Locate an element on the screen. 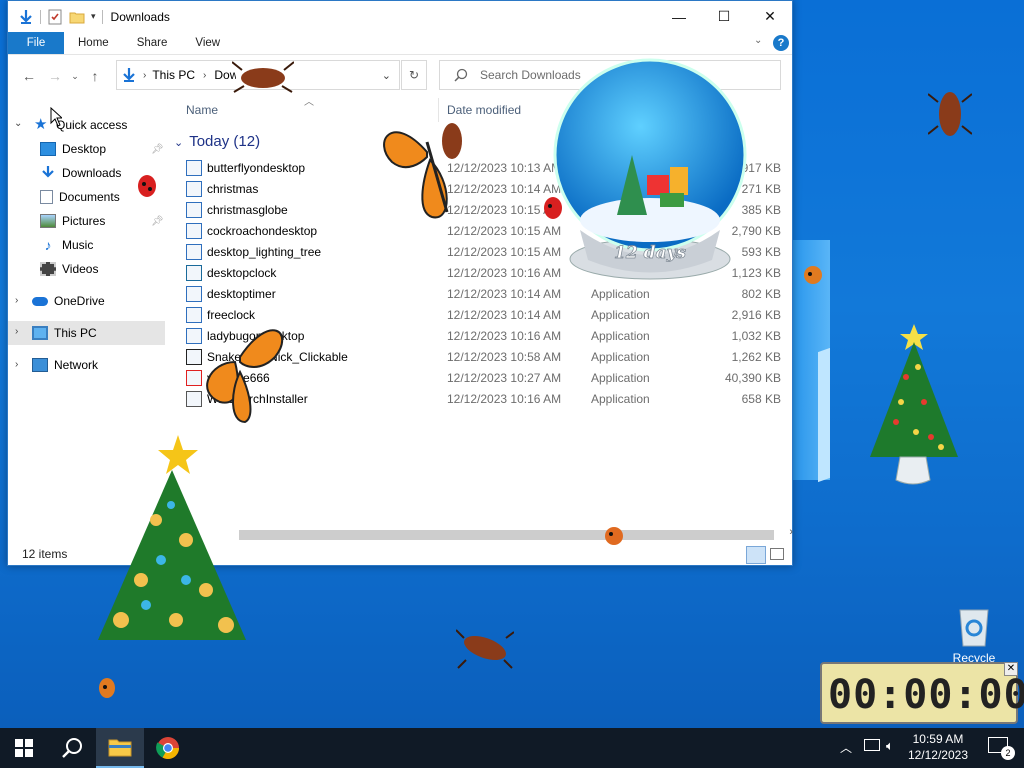 The image size is (1024, 768). ribbon-expand-icon: ⌄ is located at coordinates (758, 40).